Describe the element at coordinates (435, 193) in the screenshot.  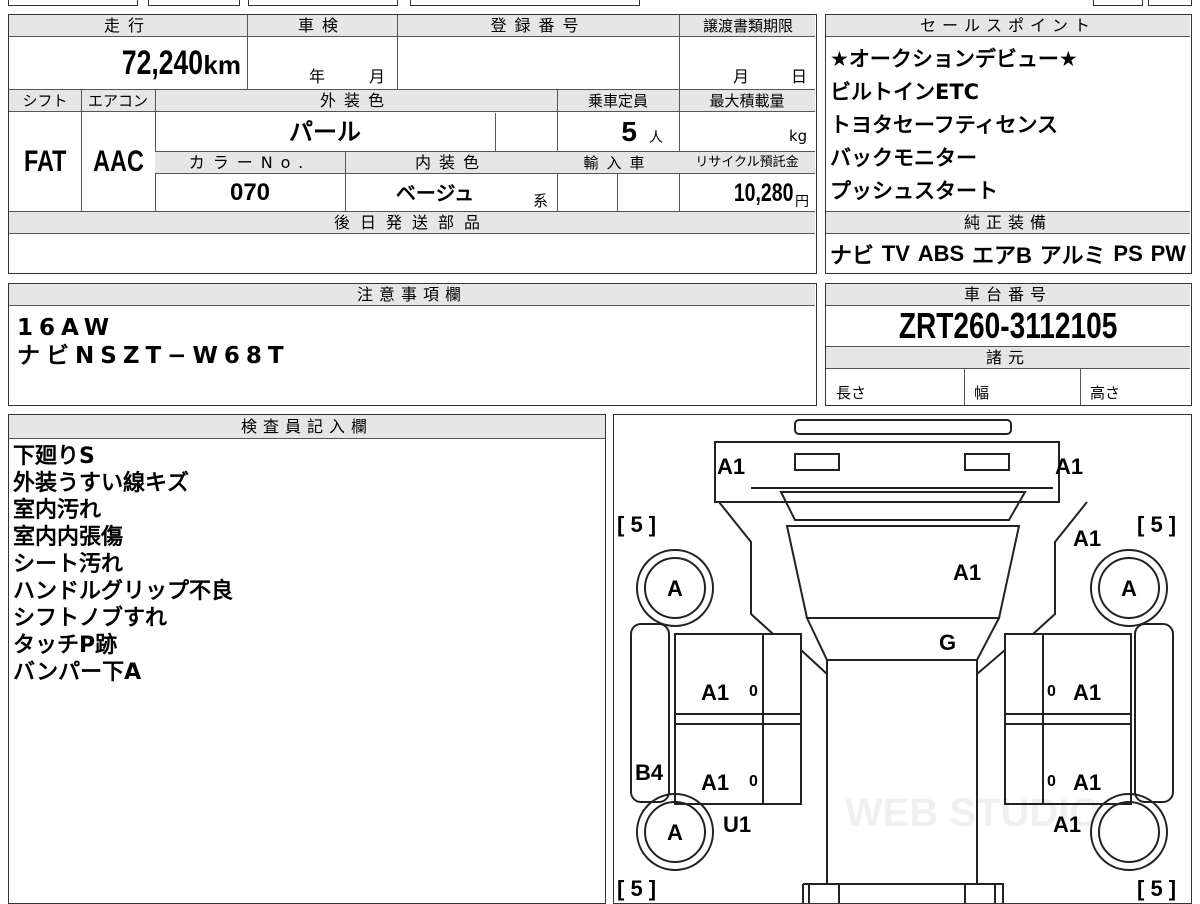
I see `interior-color-value: ベージュ` at that location.